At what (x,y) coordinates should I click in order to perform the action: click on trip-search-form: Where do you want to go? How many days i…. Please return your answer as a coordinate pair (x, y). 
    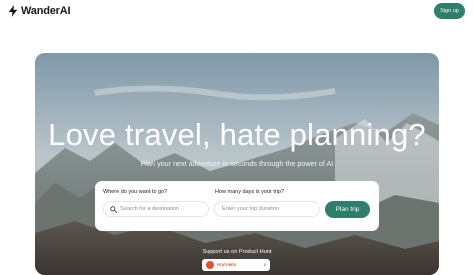
    Looking at the image, I should click on (237, 206).